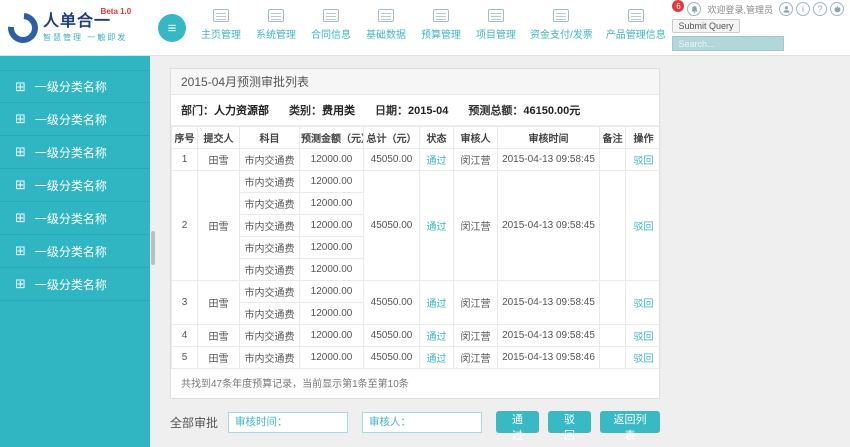 The height and width of the screenshot is (447, 850). Describe the element at coordinates (518, 426) in the screenshot. I see `approve-button: 通过` at that location.